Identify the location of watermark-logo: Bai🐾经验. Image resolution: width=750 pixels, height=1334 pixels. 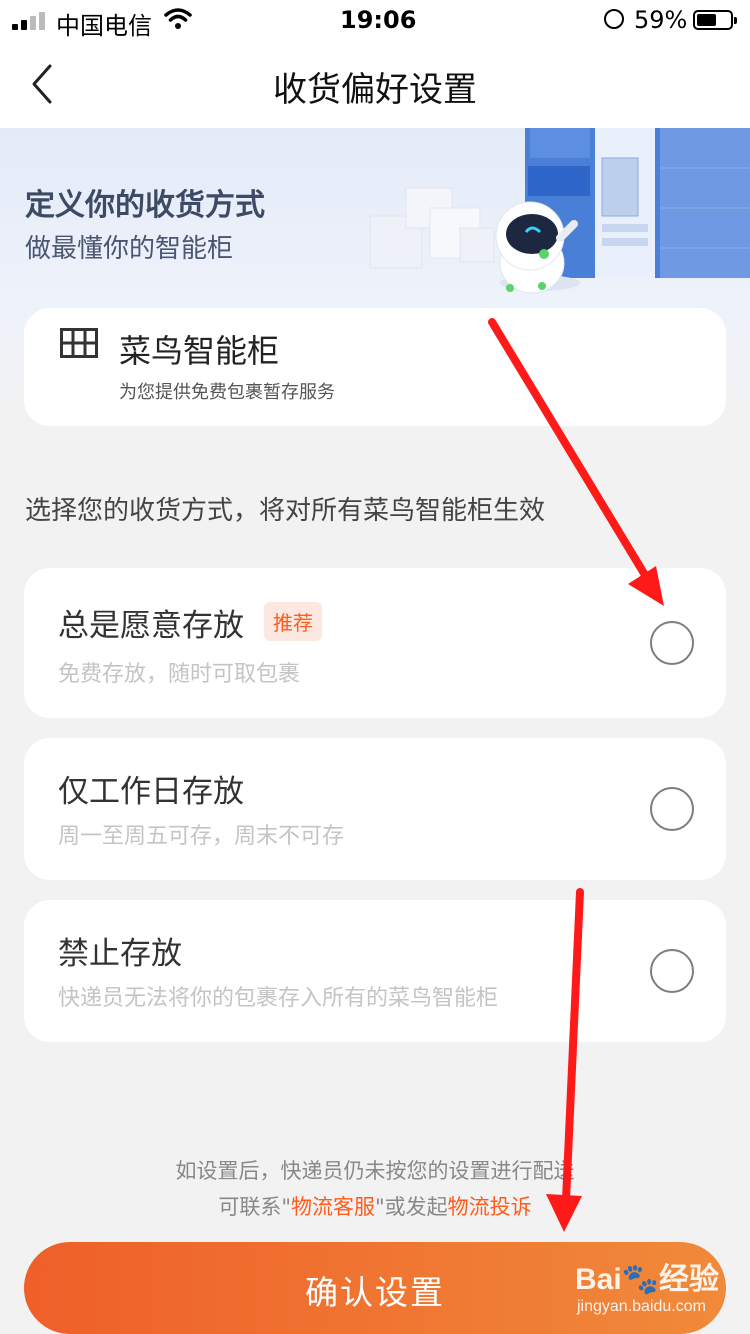
(647, 1279).